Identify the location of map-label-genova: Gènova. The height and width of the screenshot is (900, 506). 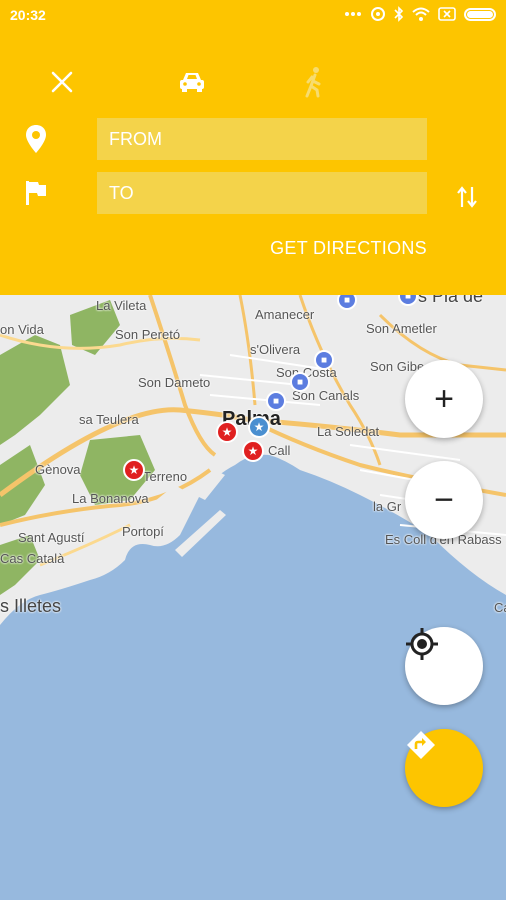
(58, 469).